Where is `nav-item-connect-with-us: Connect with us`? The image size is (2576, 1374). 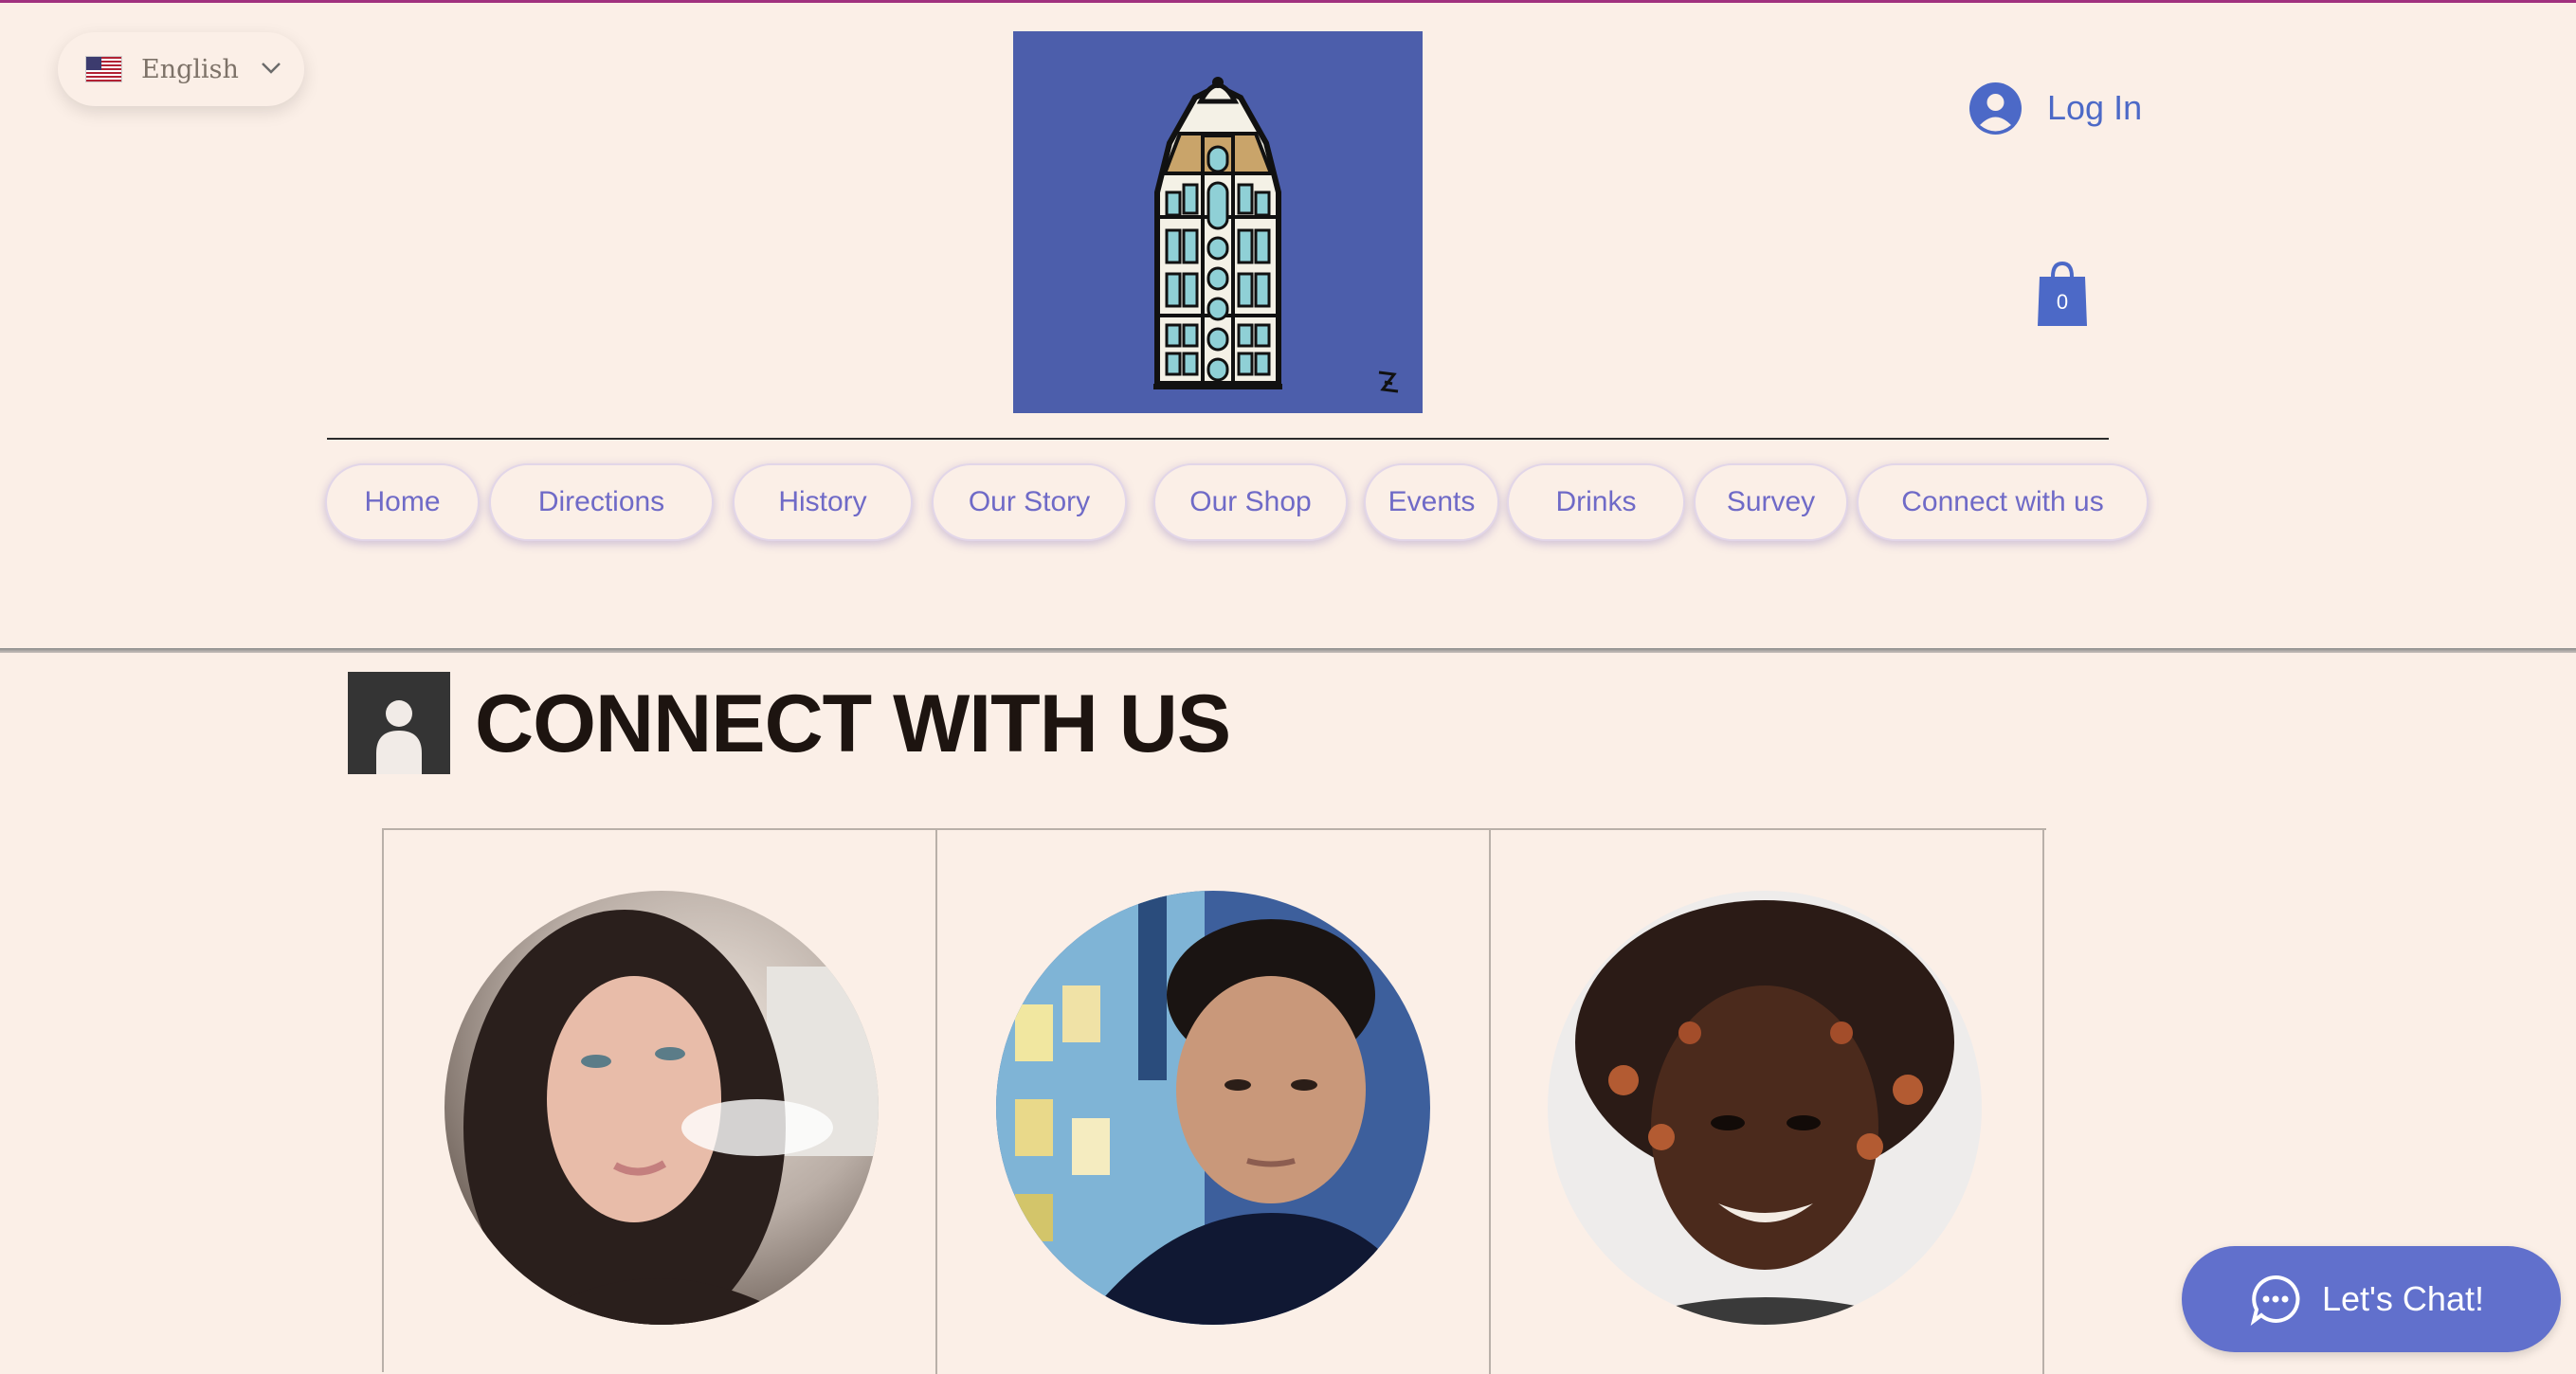 nav-item-connect-with-us: Connect with us is located at coordinates (2003, 502).